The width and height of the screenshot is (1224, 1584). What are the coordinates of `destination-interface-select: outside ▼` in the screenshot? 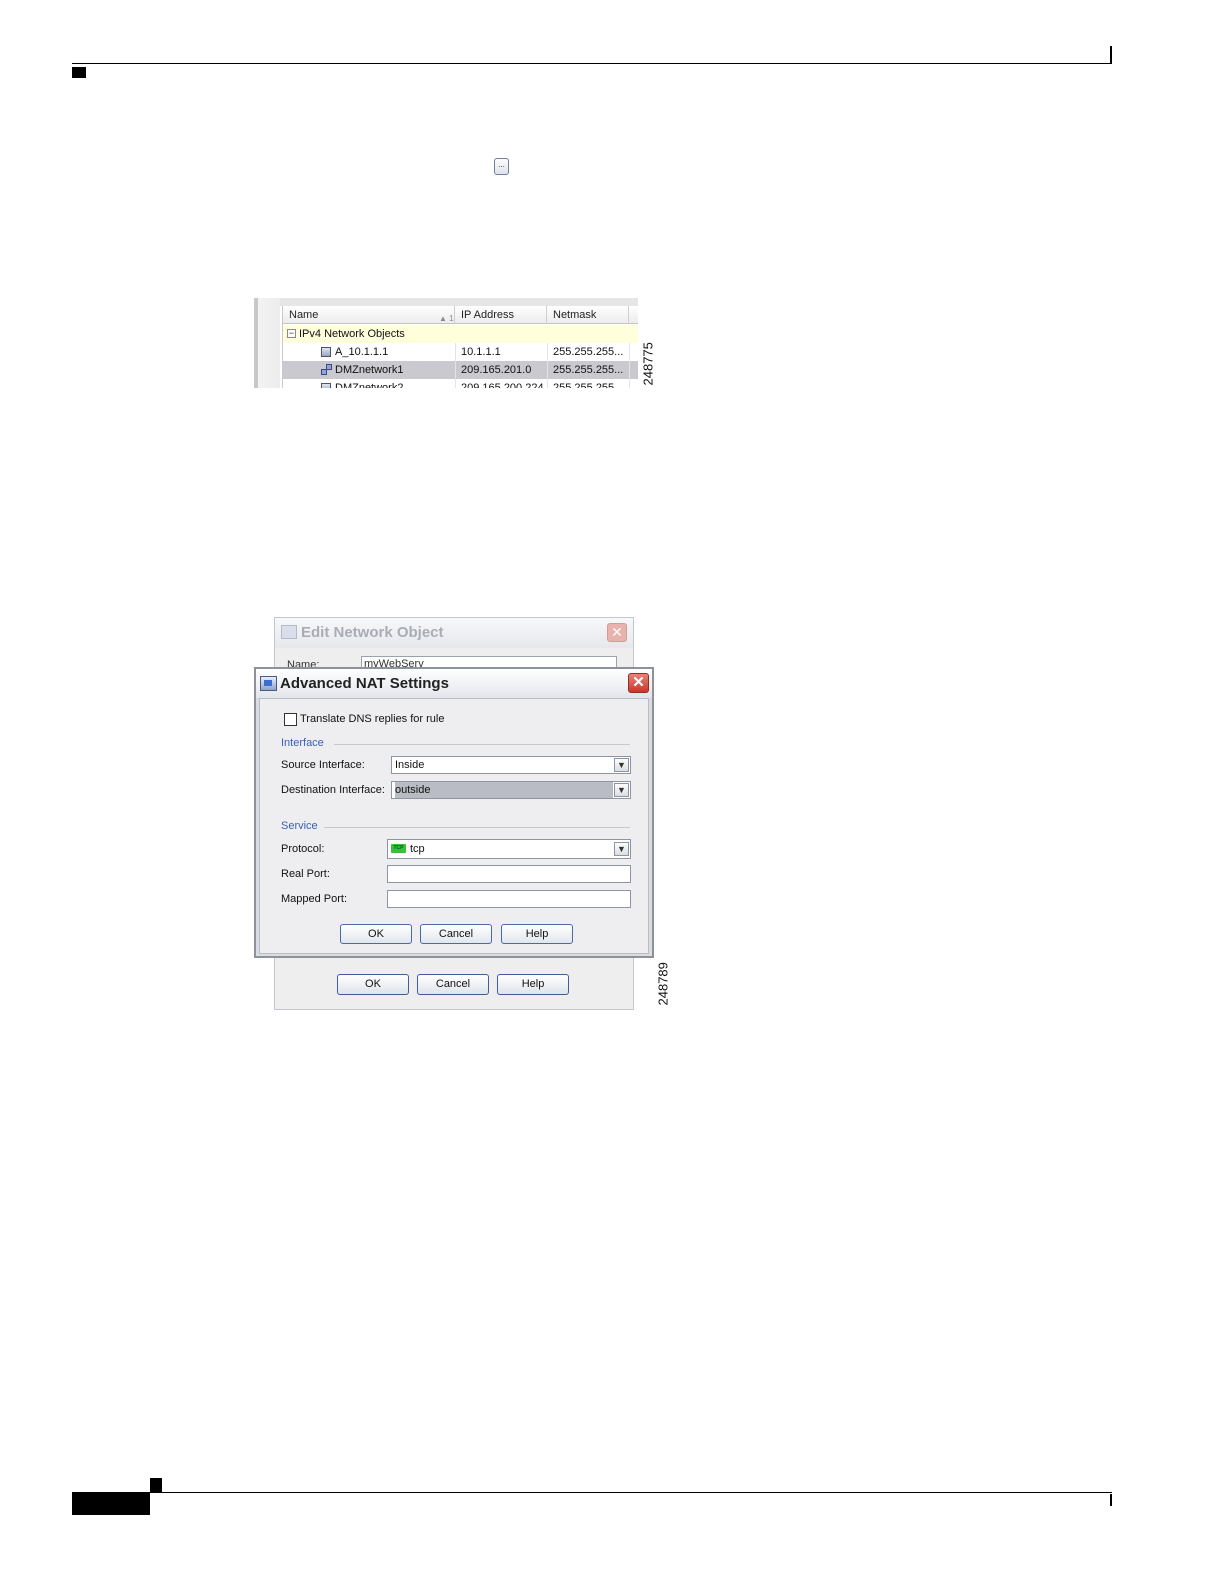 It's located at (511, 790).